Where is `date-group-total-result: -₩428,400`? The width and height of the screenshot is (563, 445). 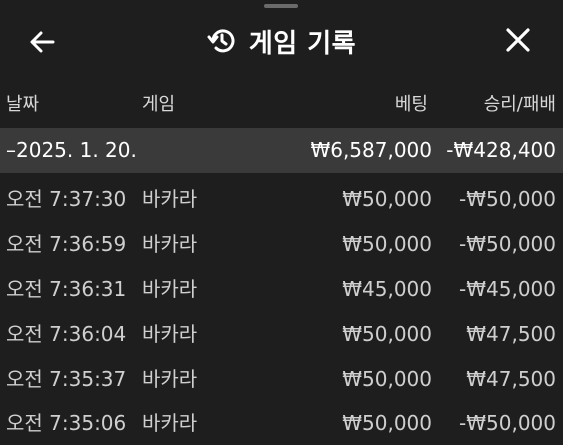 date-group-total-result: -₩428,400 is located at coordinates (501, 150).